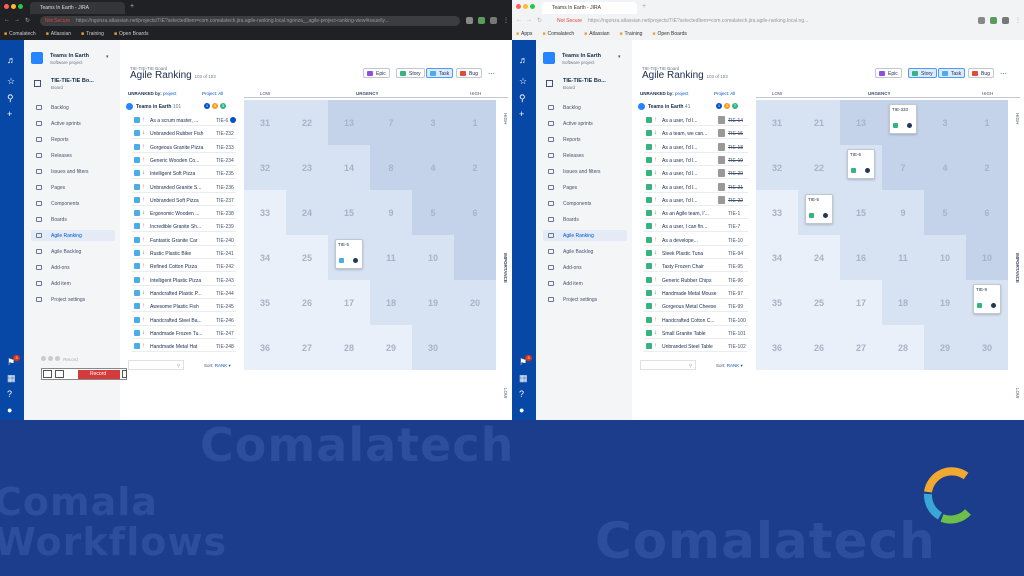 This screenshot has height=576, width=1024. I want to click on project-name: Teams In Earth, so click(69, 56).